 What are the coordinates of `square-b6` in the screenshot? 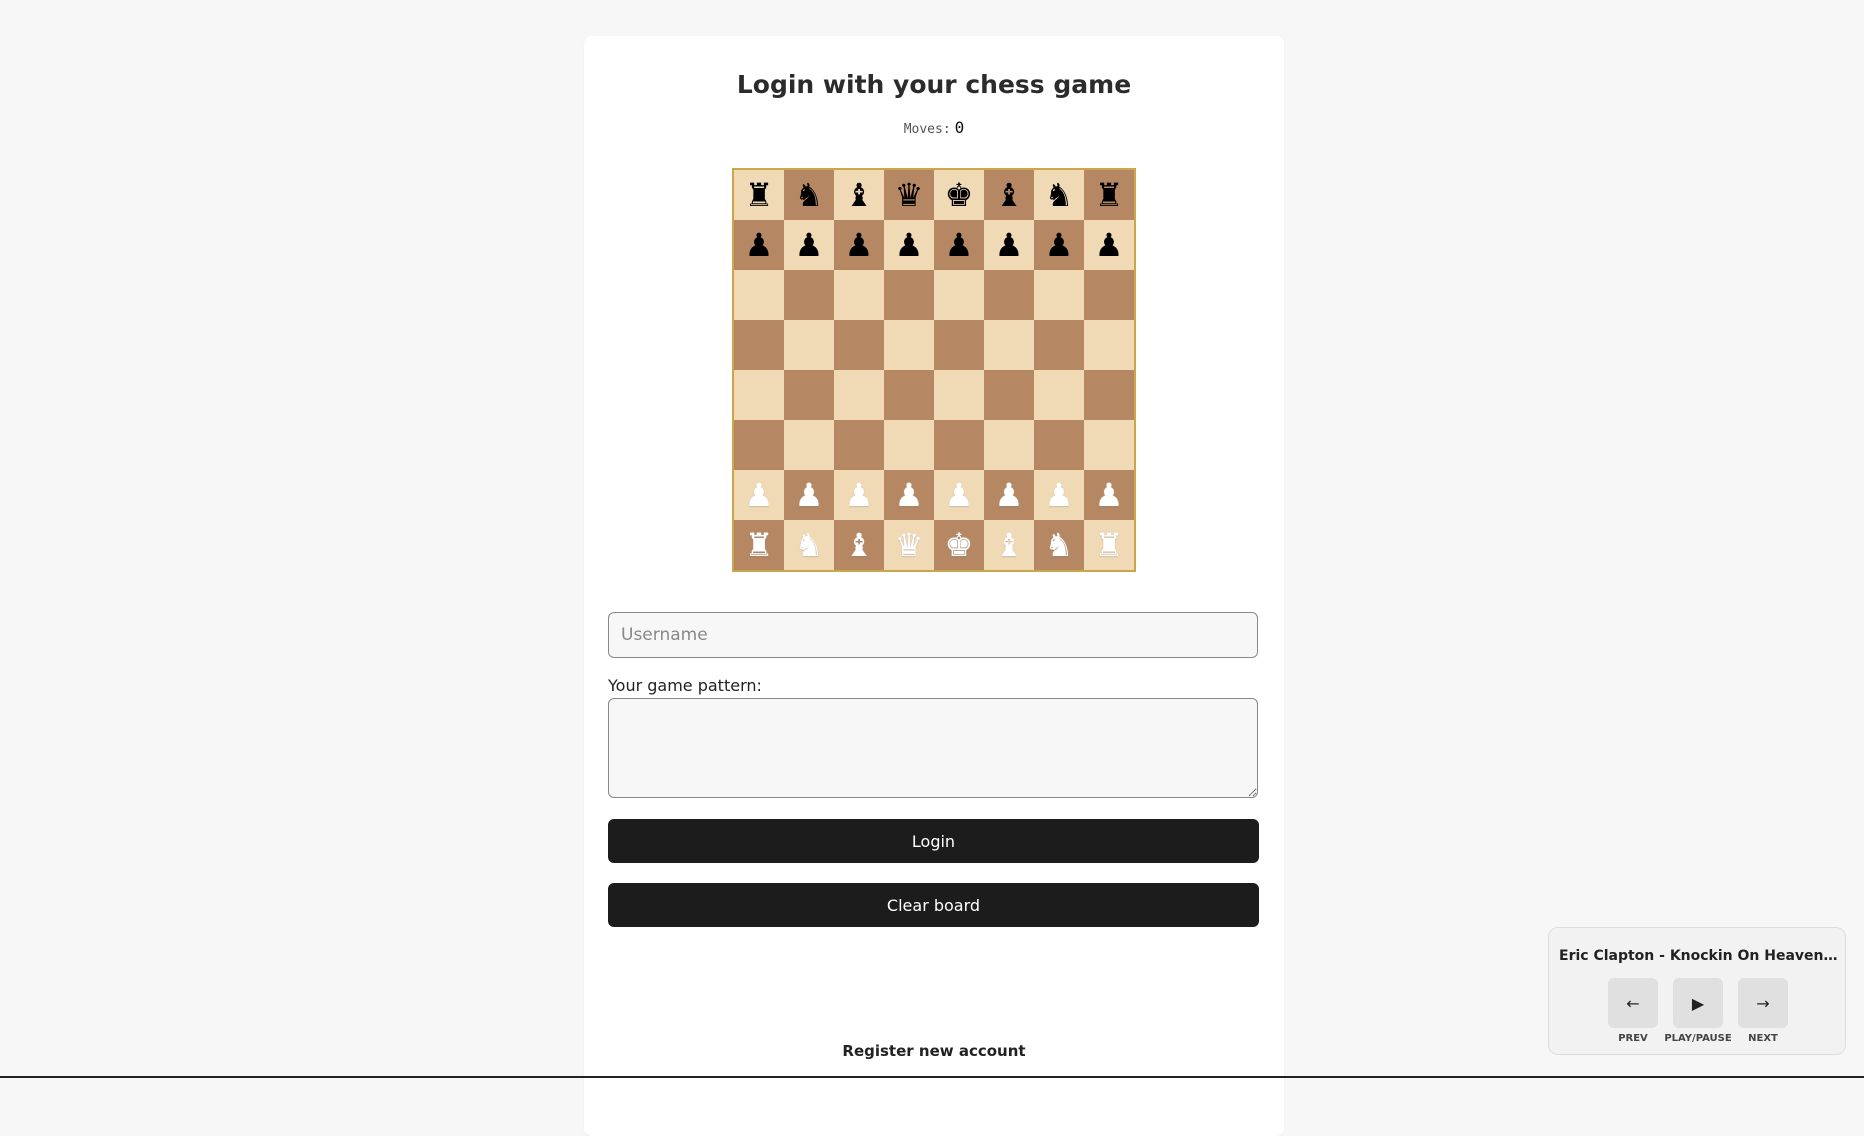 It's located at (809, 295).